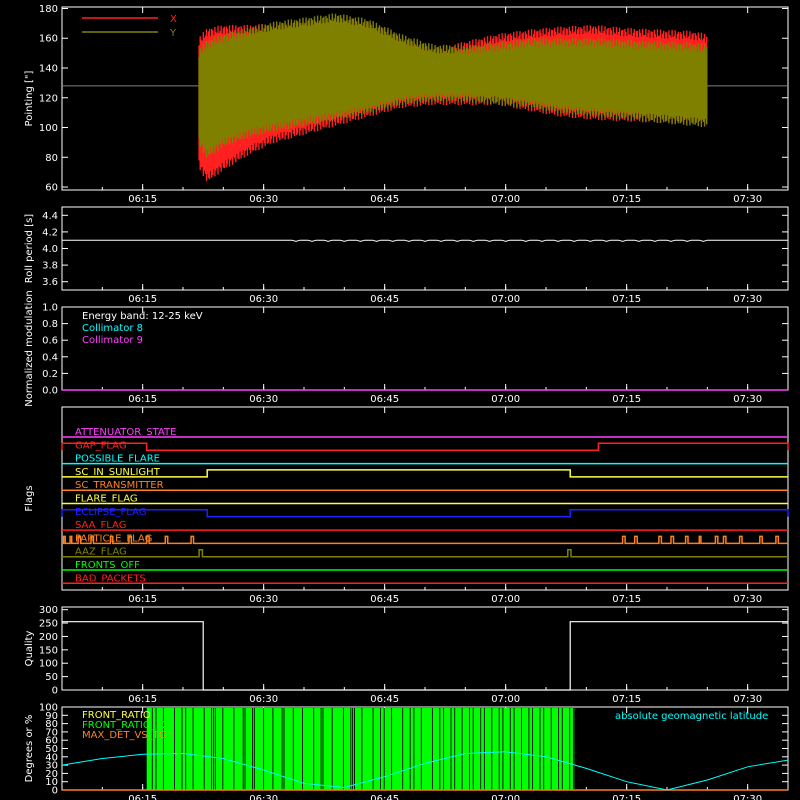  Describe the element at coordinates (48, 128) in the screenshot. I see `pointing-ytick-label: 100` at that location.